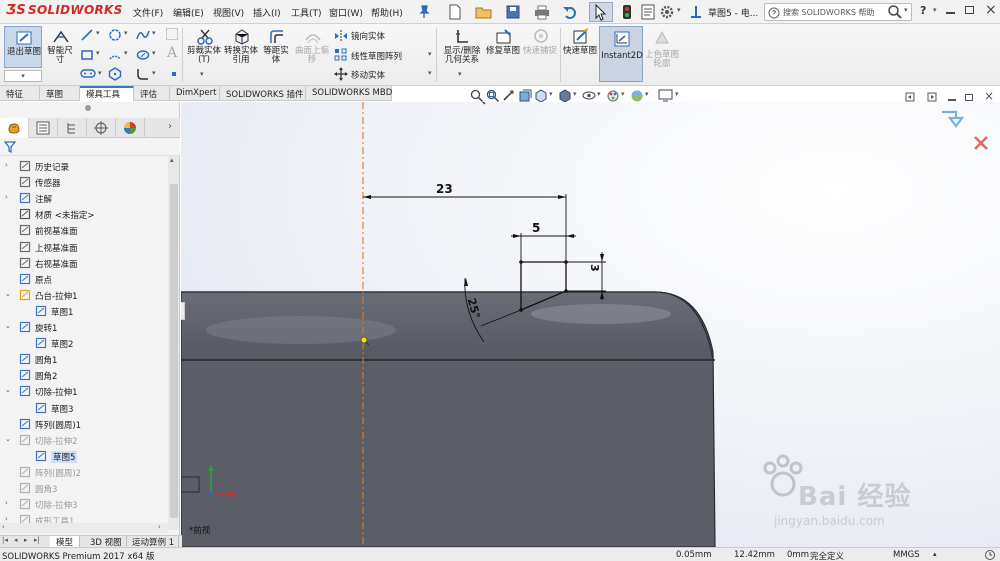  Describe the element at coordinates (969, 10) in the screenshot. I see `restore-icon` at that location.